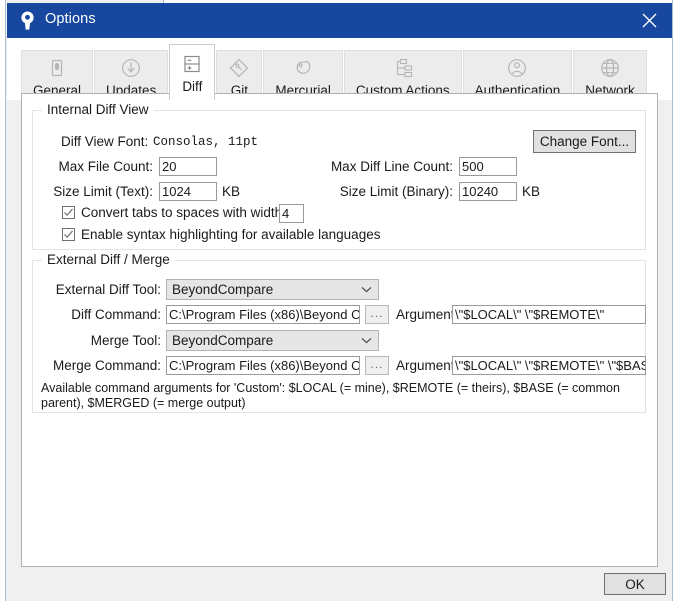  Describe the element at coordinates (68, 234) in the screenshot. I see `syntax-highlighting-checkbox` at that location.